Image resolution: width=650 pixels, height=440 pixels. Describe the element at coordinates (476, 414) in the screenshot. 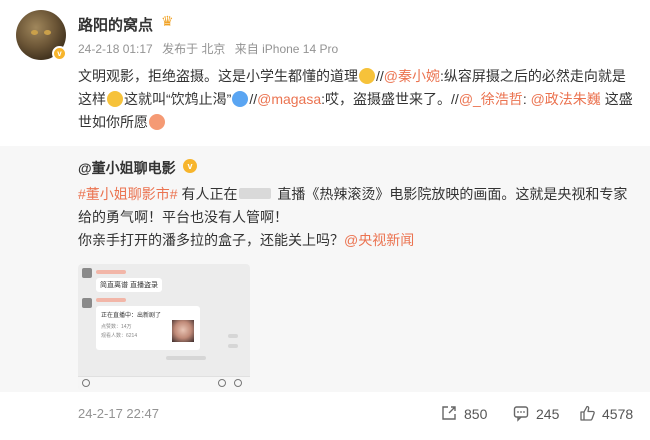

I see `repost-count: 850` at that location.